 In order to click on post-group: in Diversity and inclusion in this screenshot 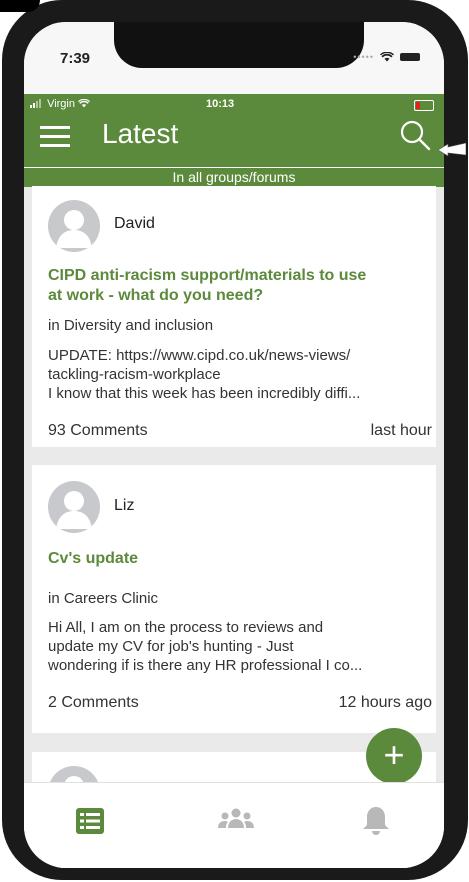, I will do `click(130, 325)`.